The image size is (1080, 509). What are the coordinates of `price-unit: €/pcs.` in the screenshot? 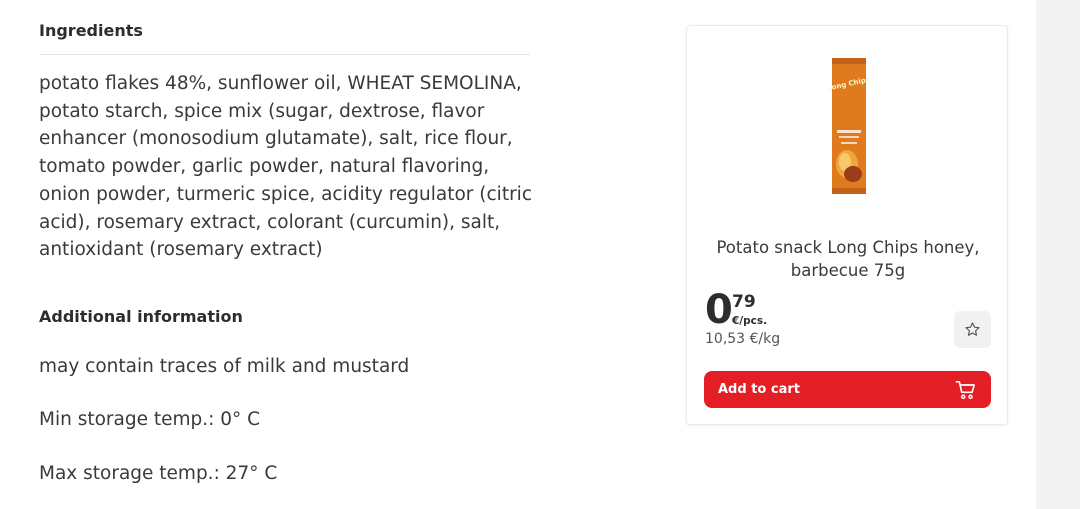 It's located at (750, 321).